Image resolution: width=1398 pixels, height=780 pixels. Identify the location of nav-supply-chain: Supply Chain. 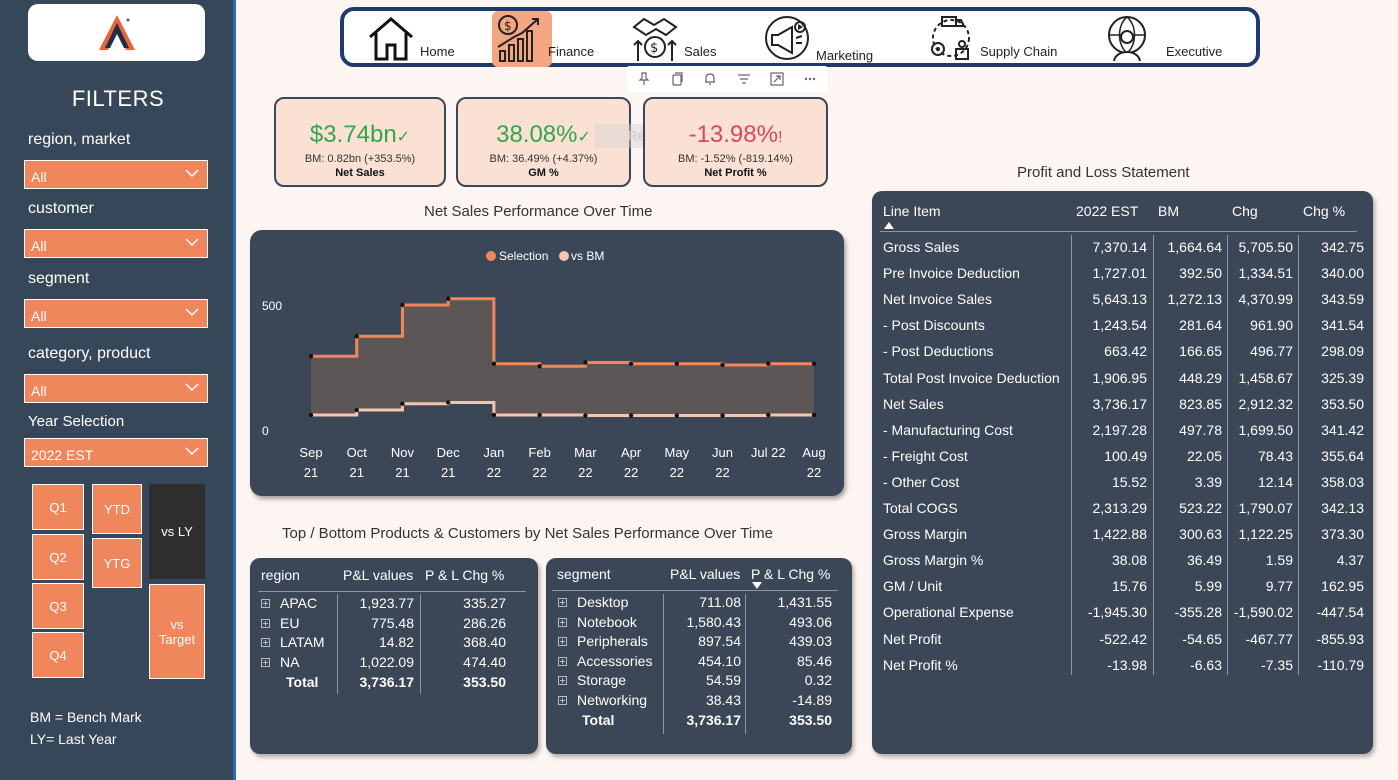
(991, 37).